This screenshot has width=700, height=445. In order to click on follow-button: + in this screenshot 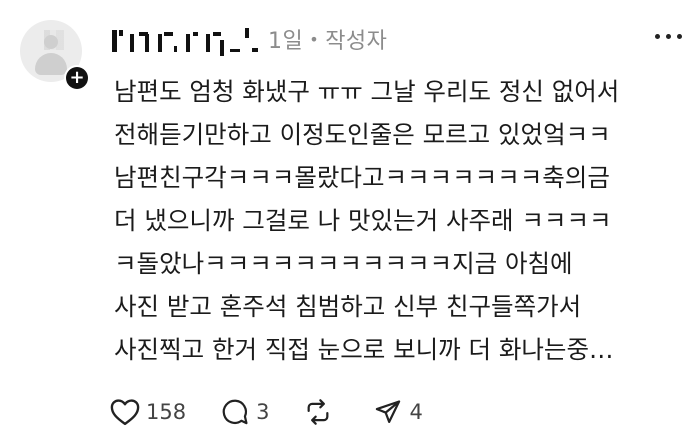, I will do `click(77, 78)`.